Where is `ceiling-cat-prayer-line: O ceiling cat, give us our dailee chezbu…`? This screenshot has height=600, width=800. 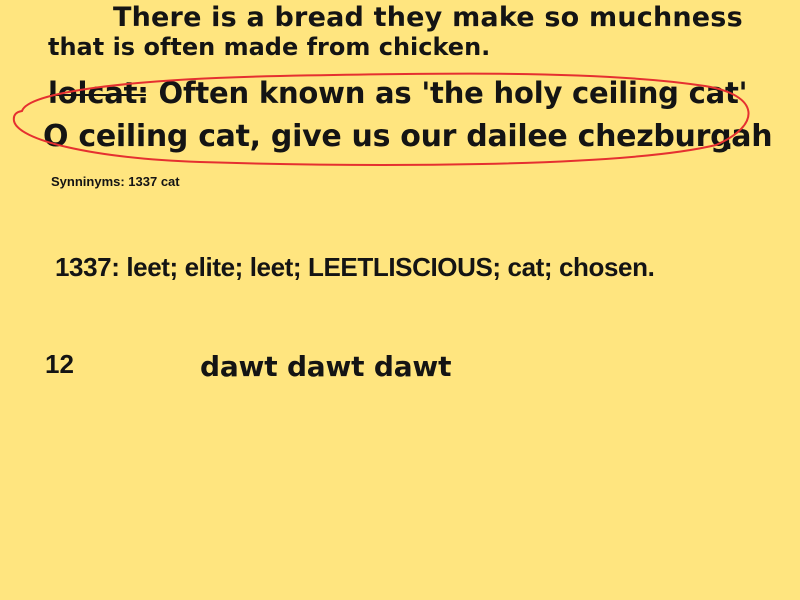
ceiling-cat-prayer-line: O ceiling cat, give us our dailee chezbu… is located at coordinates (408, 136).